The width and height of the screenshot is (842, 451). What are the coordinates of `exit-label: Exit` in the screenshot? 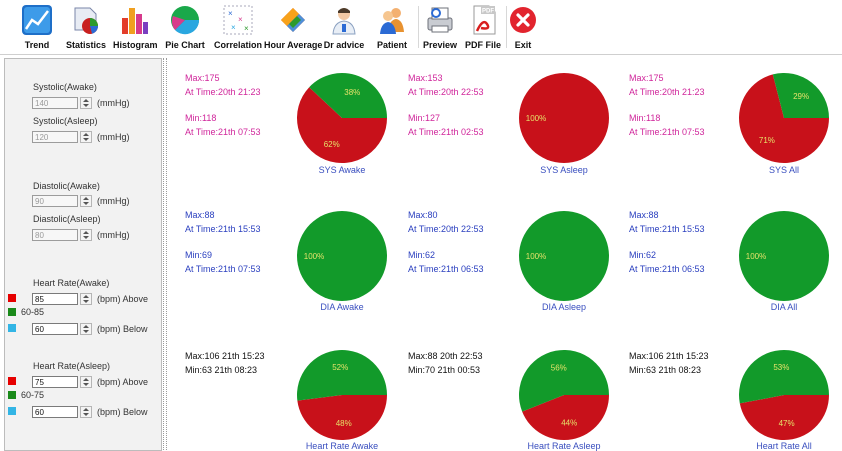 It's located at (523, 45).